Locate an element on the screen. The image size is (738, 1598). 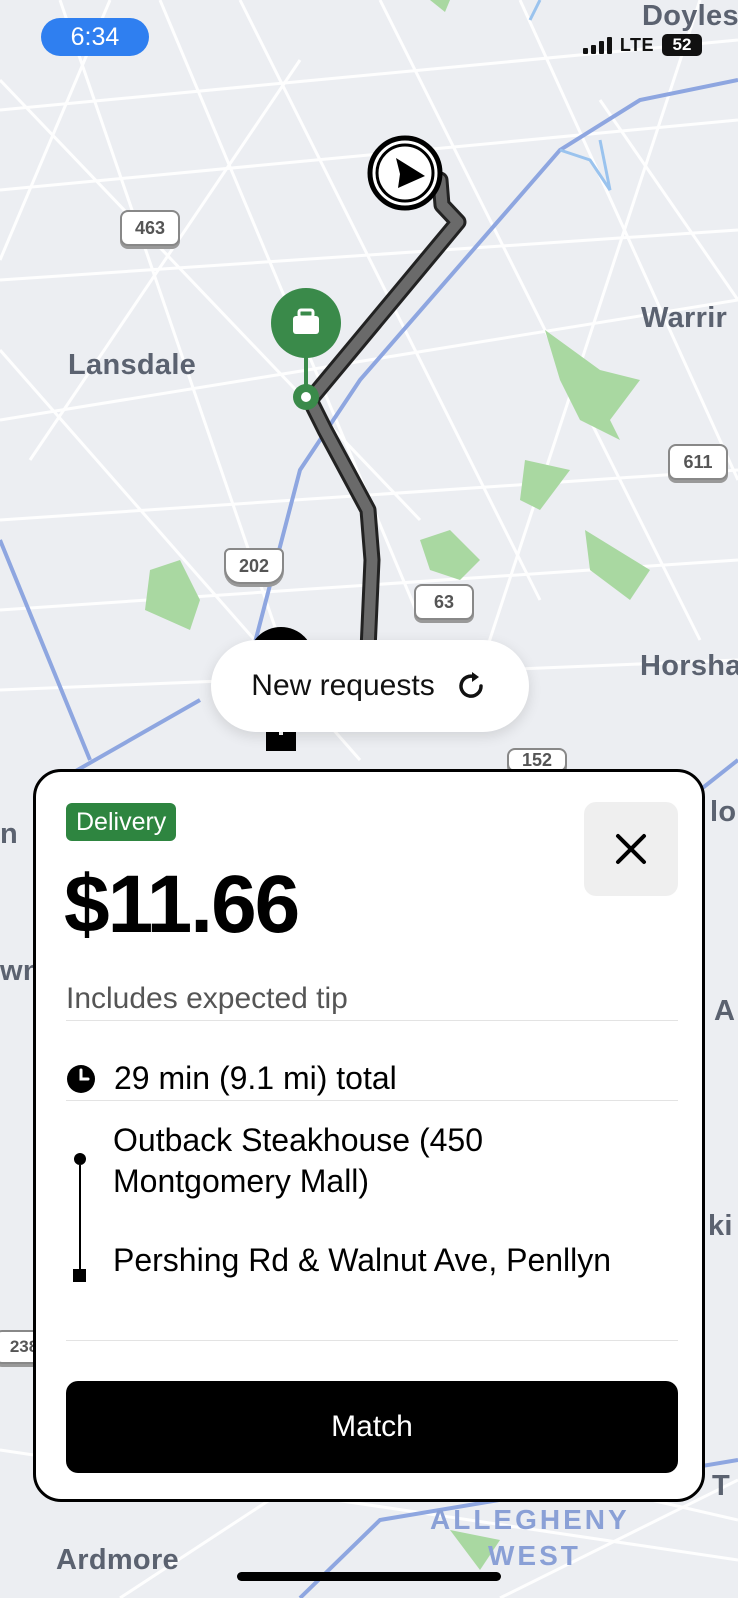
route-shield-463: 463 is located at coordinates (150, 228).